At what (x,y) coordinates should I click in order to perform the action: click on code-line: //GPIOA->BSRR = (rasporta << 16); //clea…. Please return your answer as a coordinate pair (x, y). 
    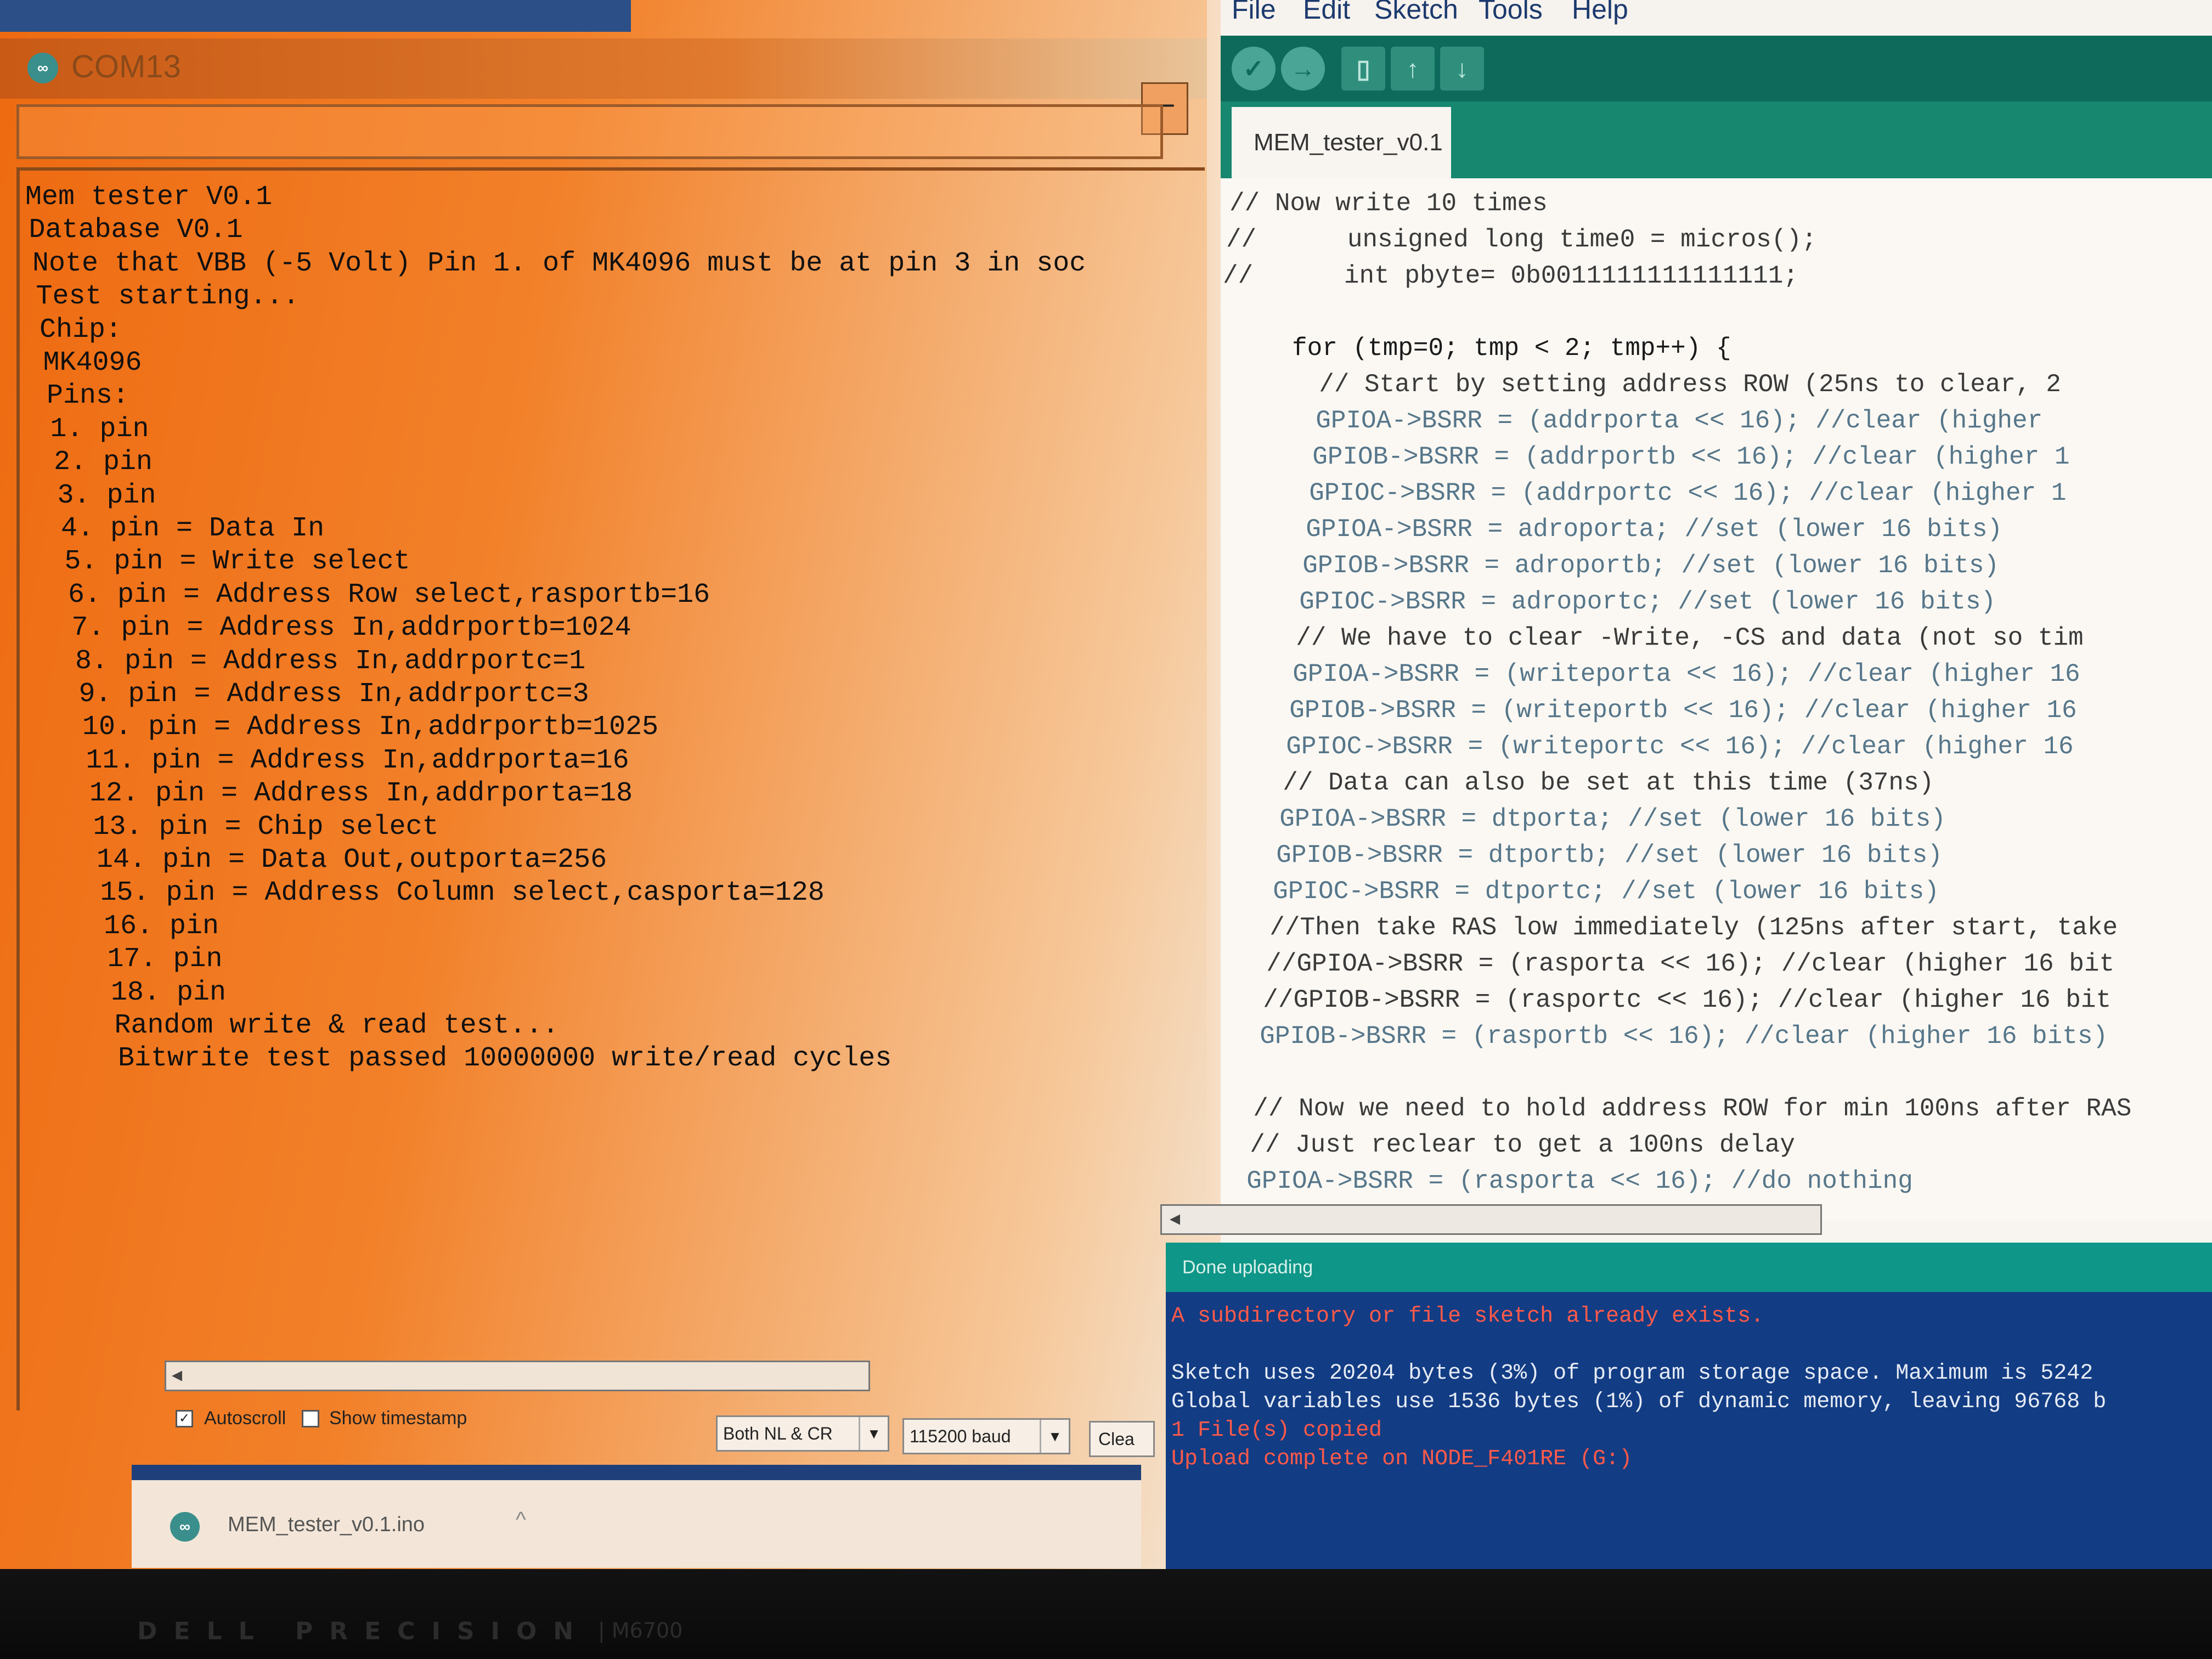
    Looking at the image, I should click on (1668, 964).